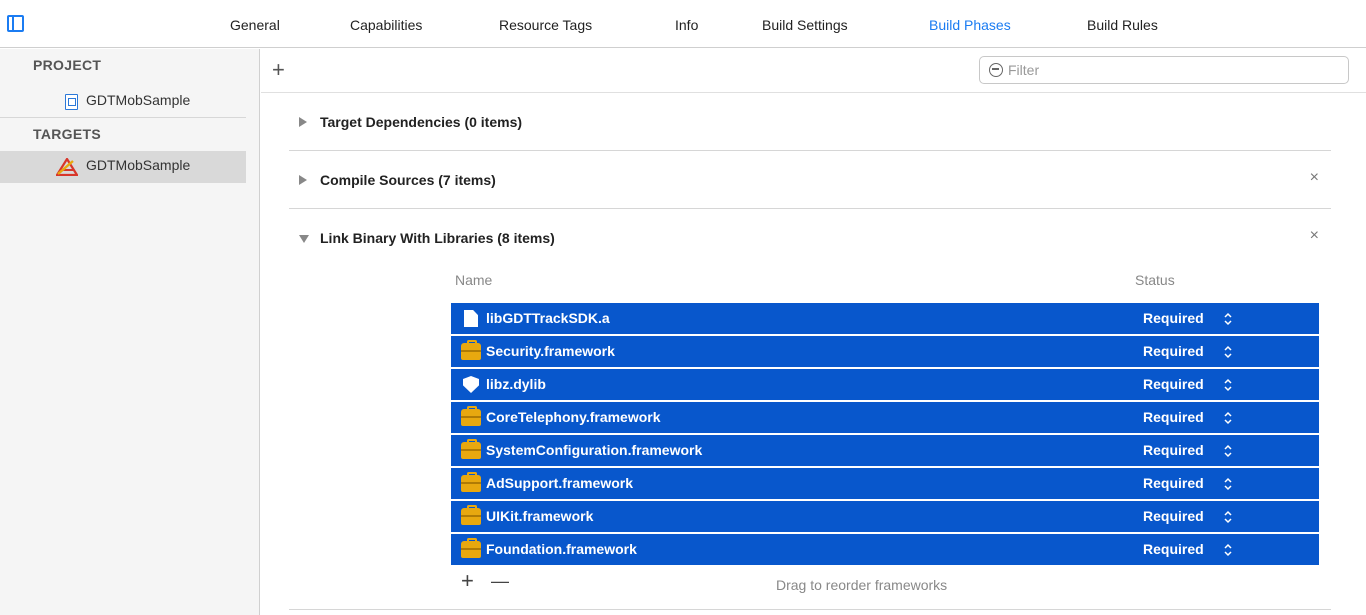  What do you see at coordinates (560, 483) in the screenshot?
I see `library-name: AdSupport.framework` at bounding box center [560, 483].